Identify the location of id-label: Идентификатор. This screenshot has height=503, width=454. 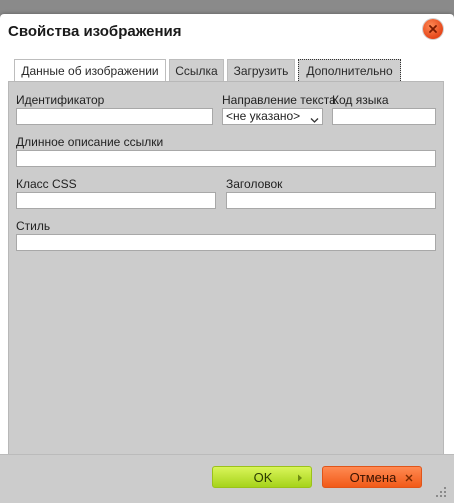
(60, 100).